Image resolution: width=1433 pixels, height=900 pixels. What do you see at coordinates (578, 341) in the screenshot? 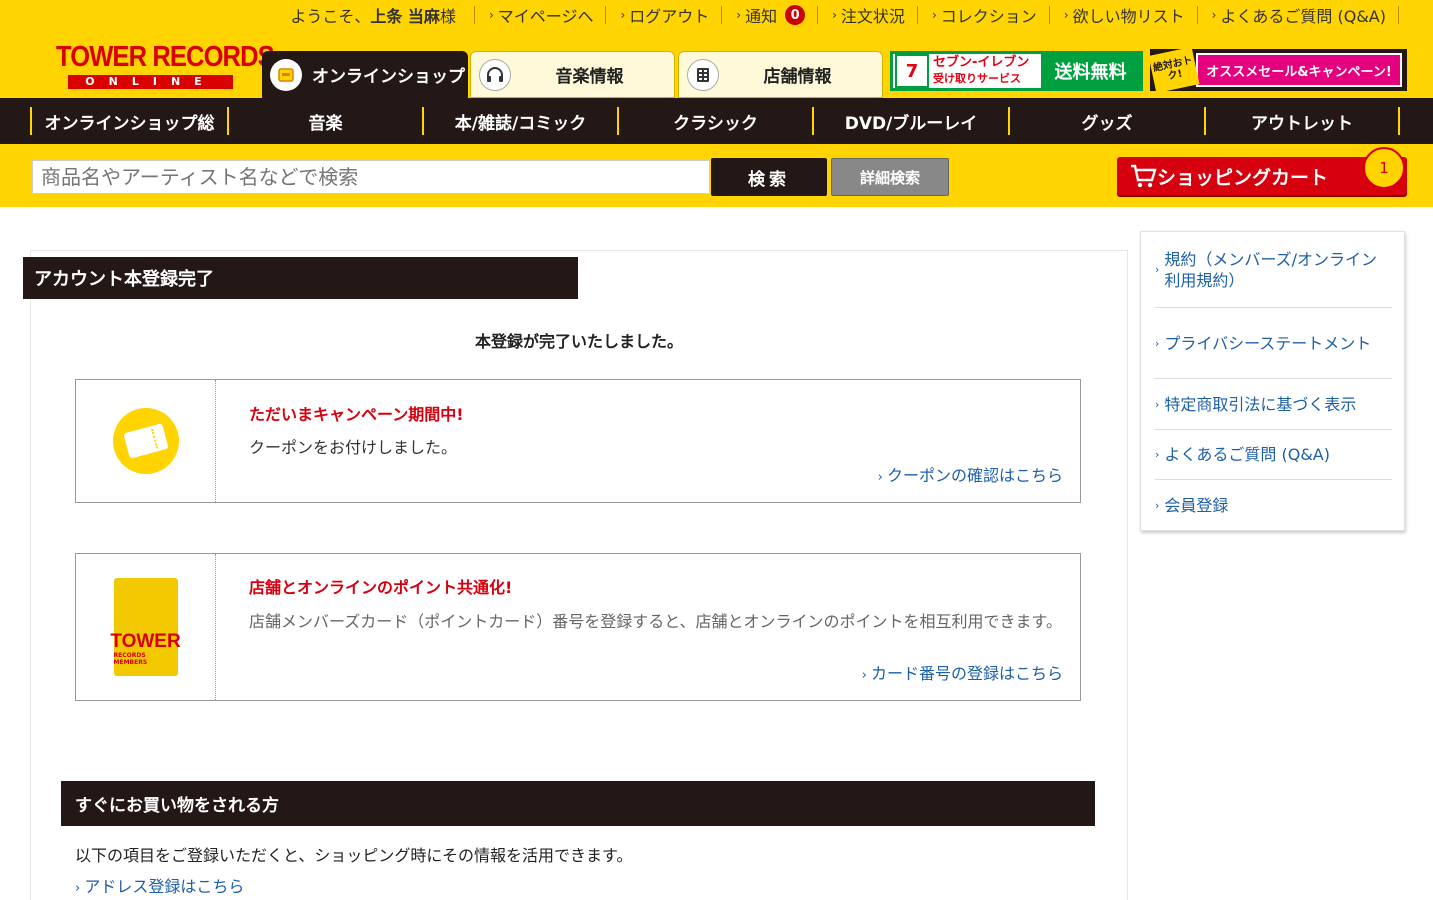
I see `registration-complete-message: 本登録が完了いたしました。` at bounding box center [578, 341].